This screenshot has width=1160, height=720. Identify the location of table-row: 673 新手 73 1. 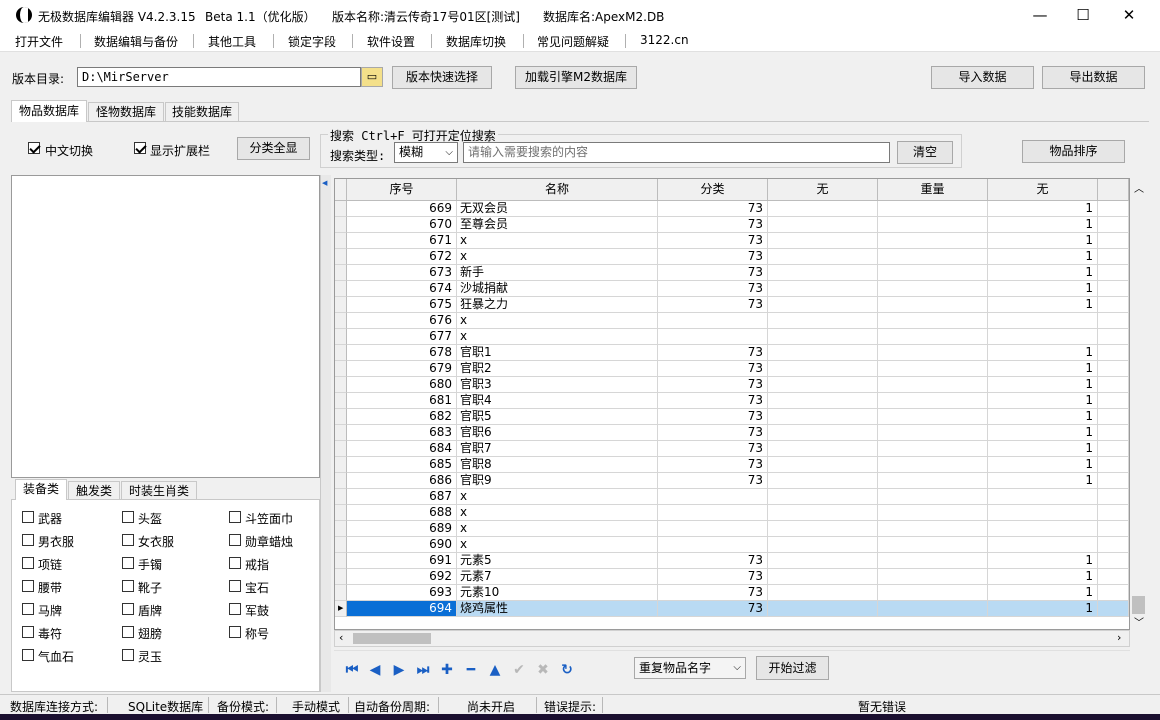
(732, 273).